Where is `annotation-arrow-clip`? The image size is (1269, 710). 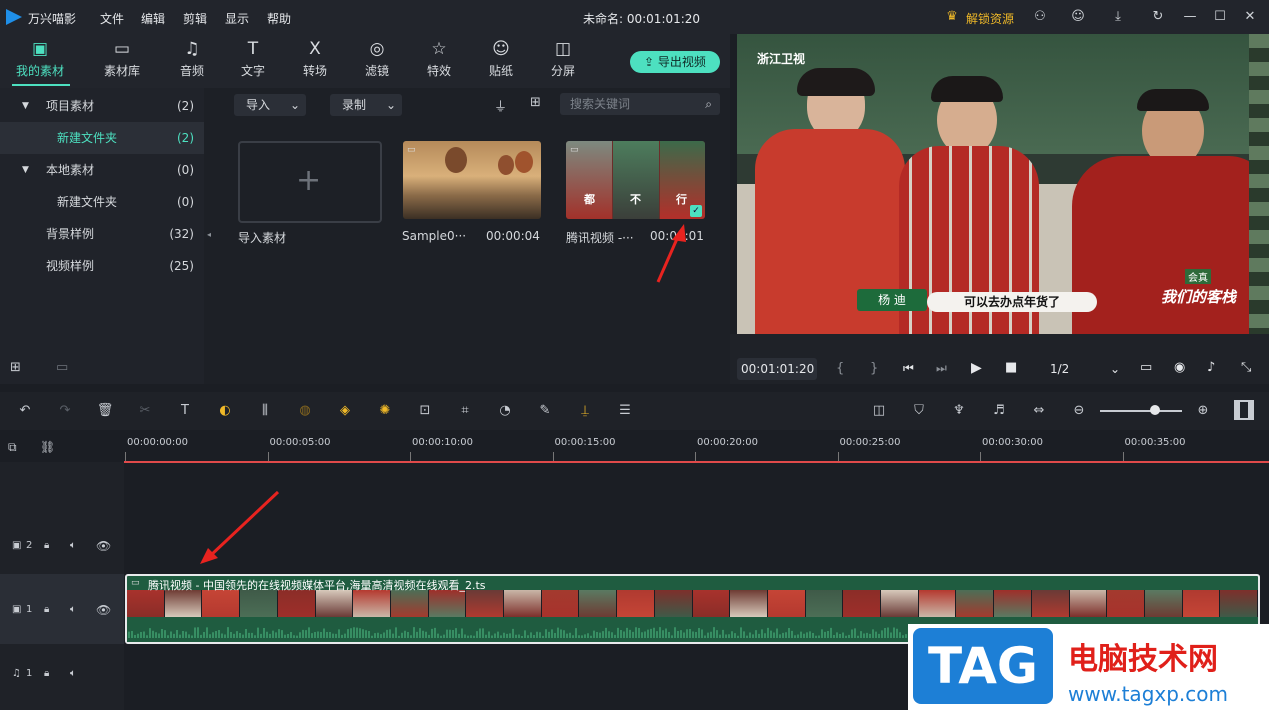 annotation-arrow-clip is located at coordinates (244, 524).